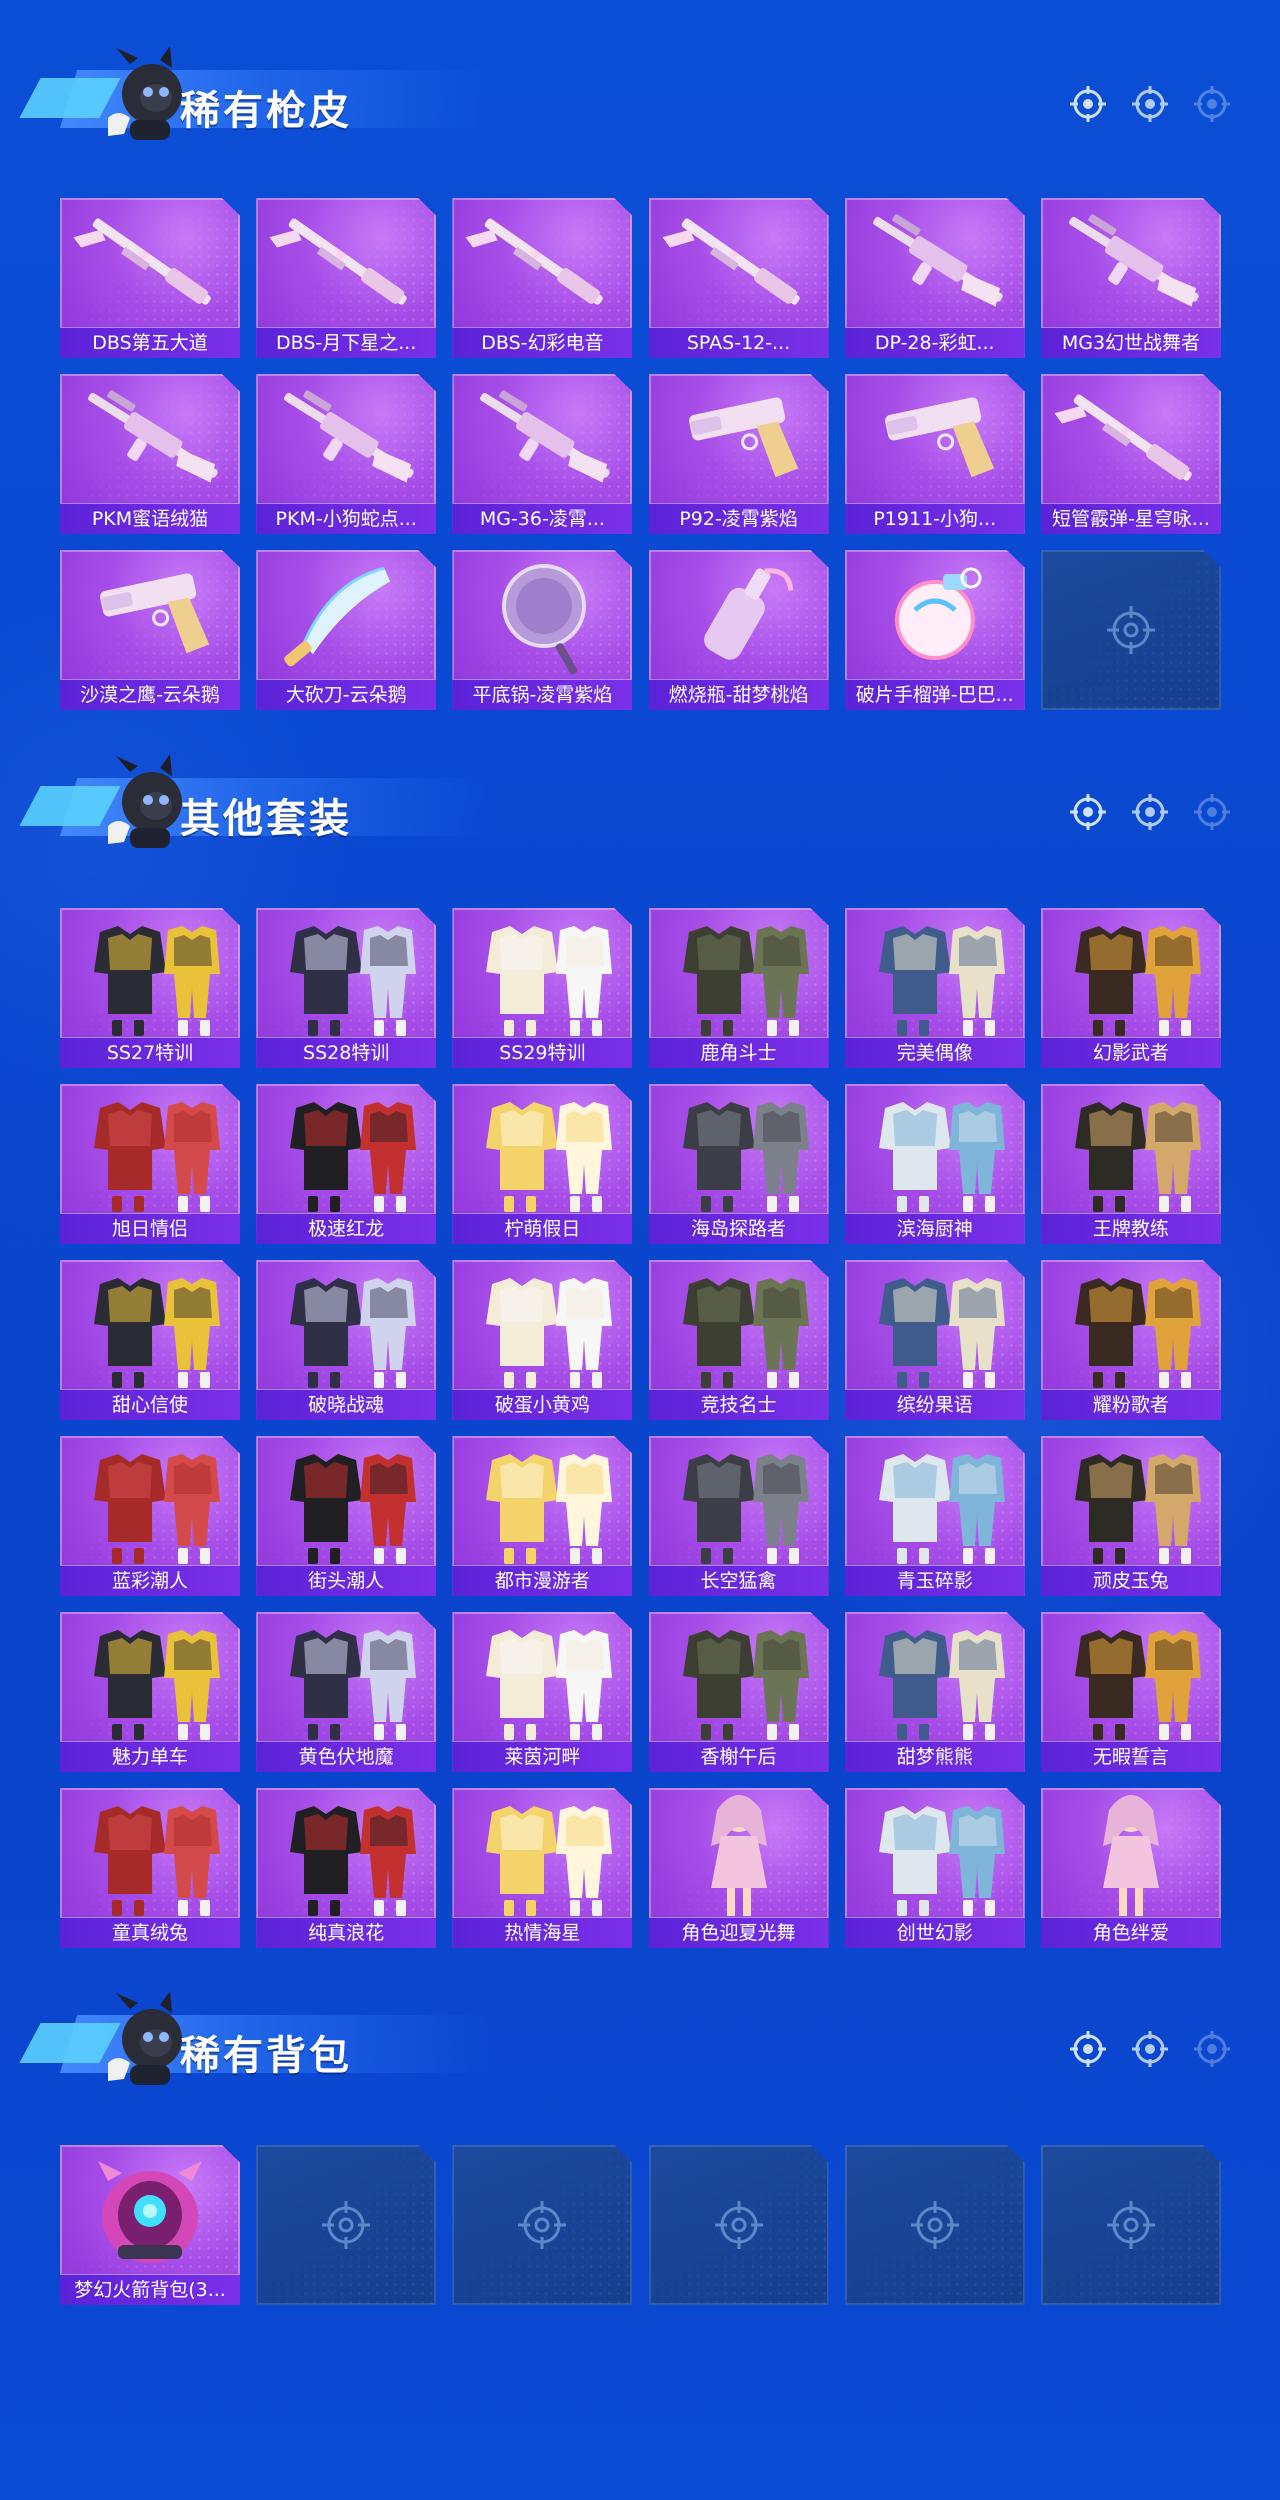  What do you see at coordinates (150, 518) in the screenshot?
I see `item-label: PKM蜜语绒猫` at bounding box center [150, 518].